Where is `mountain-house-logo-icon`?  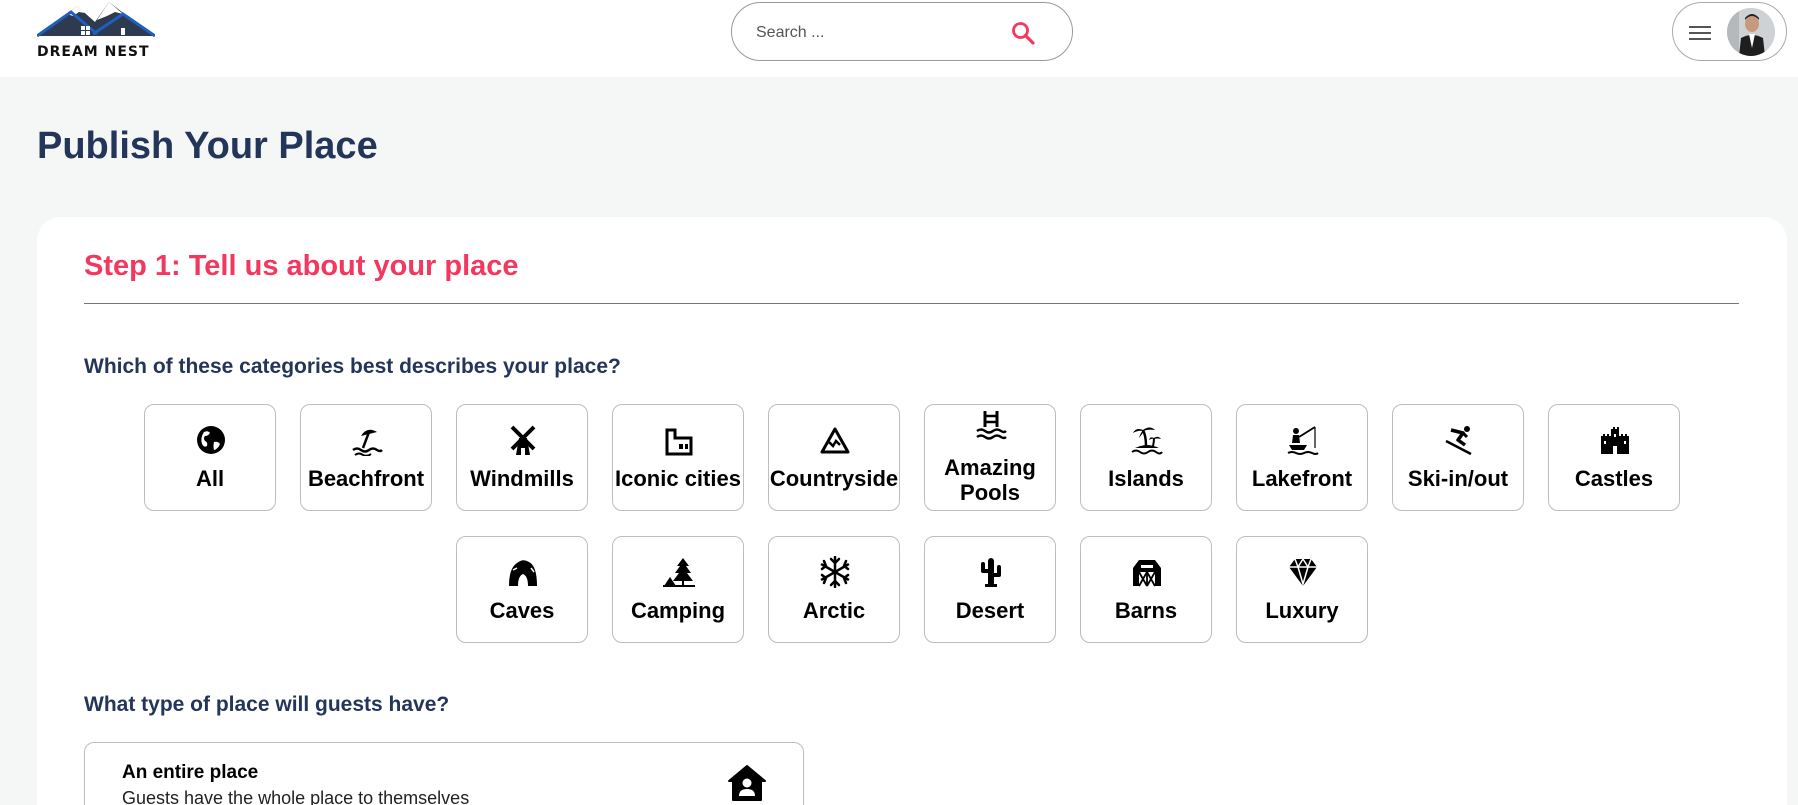 mountain-house-logo-icon is located at coordinates (96, 20).